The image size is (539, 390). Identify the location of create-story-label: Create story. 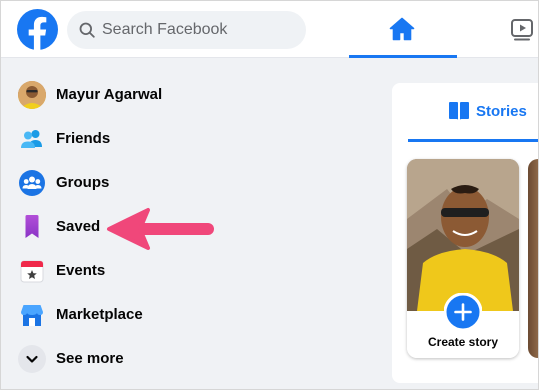
(463, 342).